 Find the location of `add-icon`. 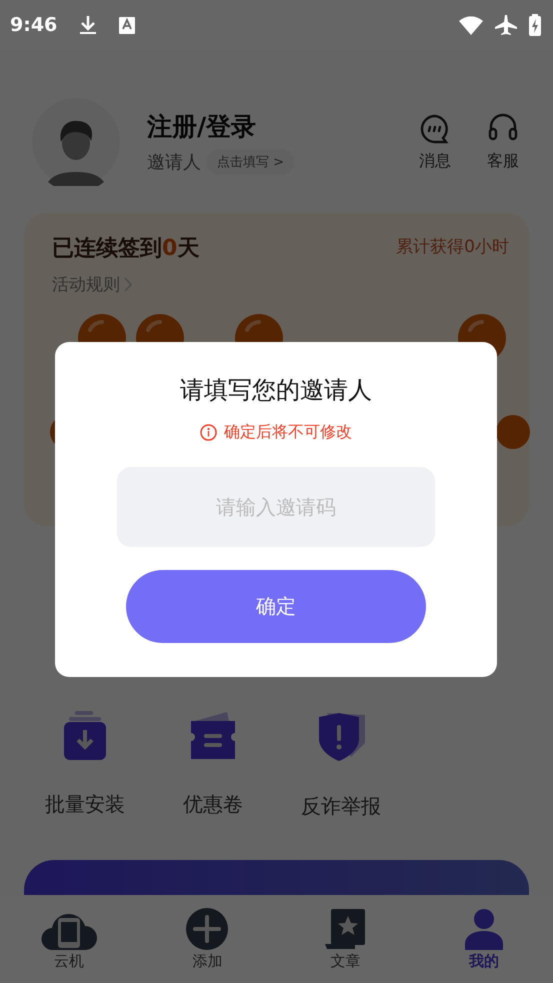

add-icon is located at coordinates (207, 929).